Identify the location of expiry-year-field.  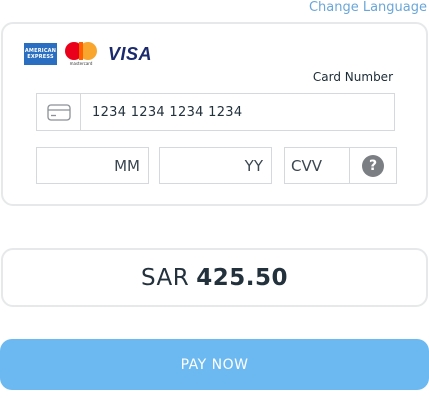
(215, 165).